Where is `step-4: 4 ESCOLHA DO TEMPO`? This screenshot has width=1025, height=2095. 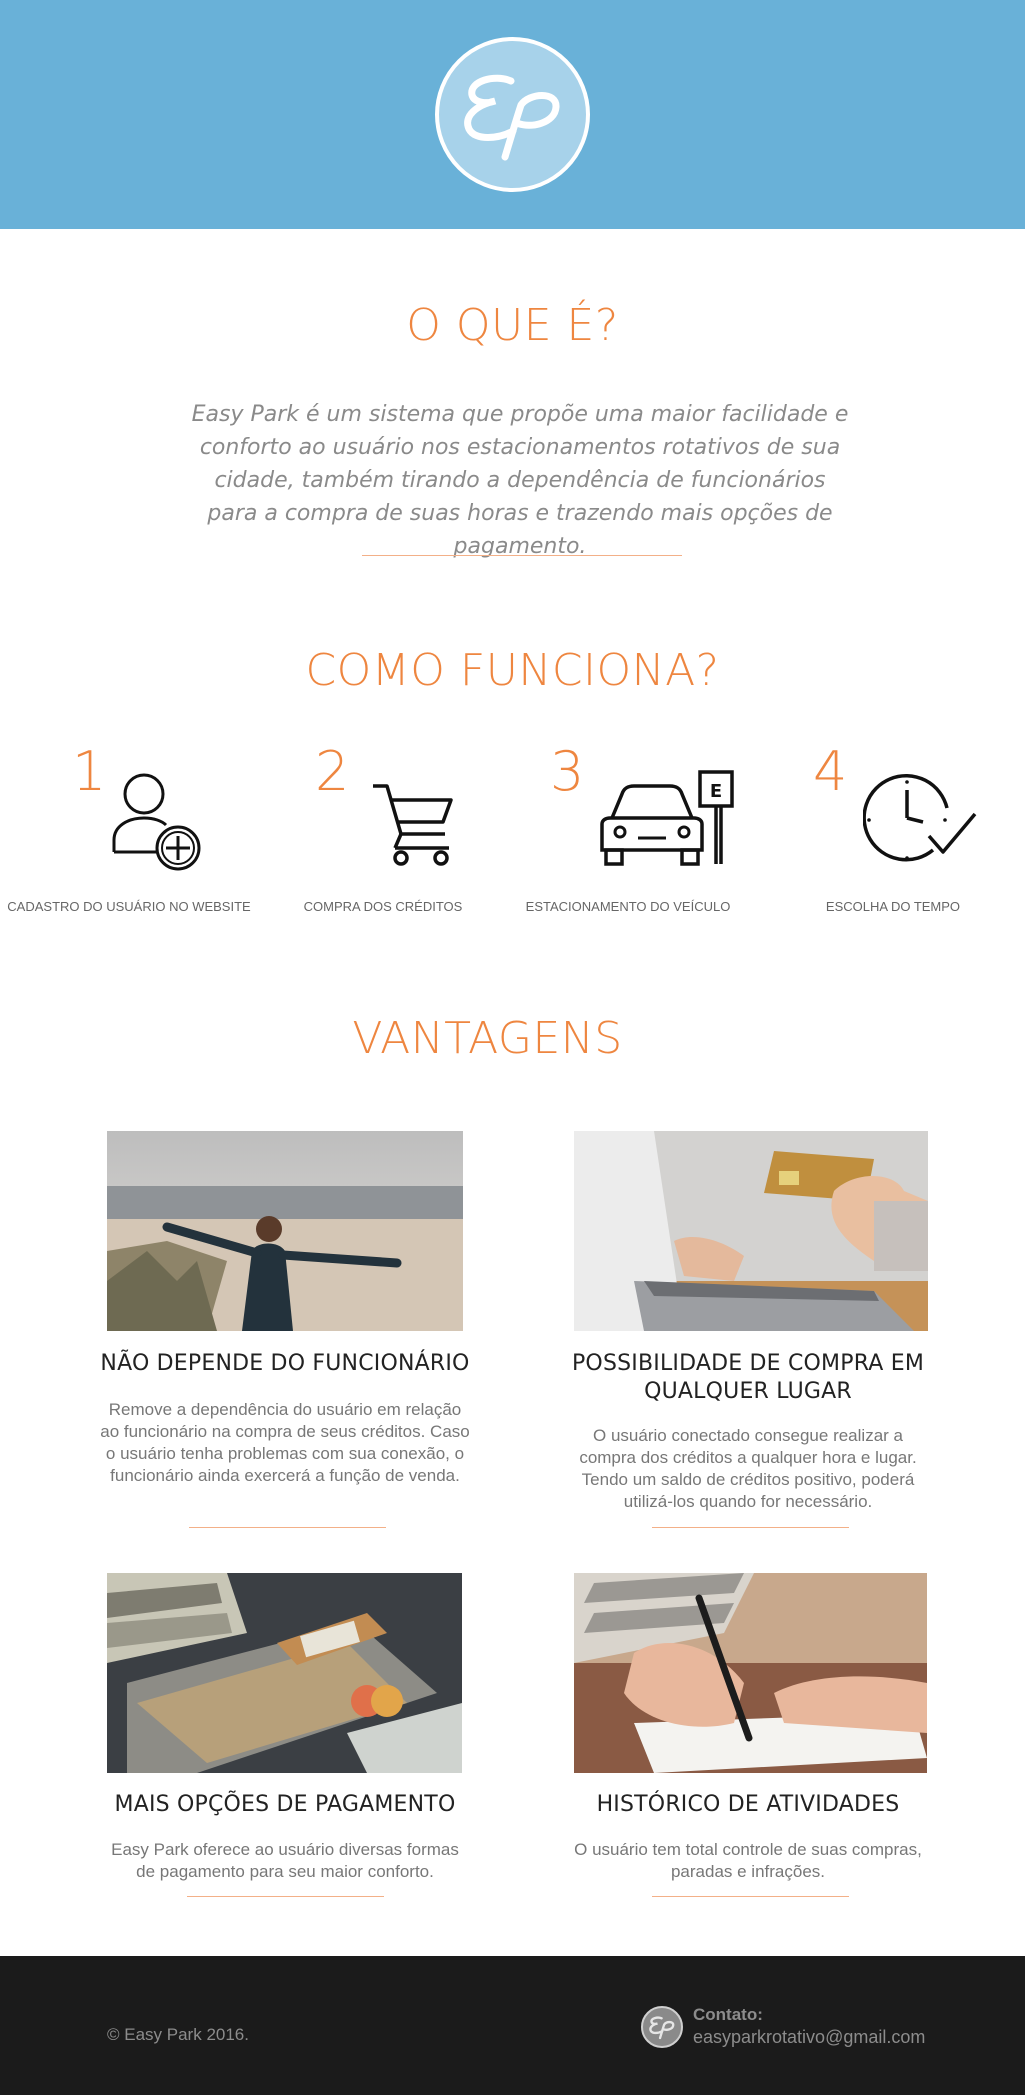 step-4: 4 ESCOLHA DO TEMPO is located at coordinates (893, 840).